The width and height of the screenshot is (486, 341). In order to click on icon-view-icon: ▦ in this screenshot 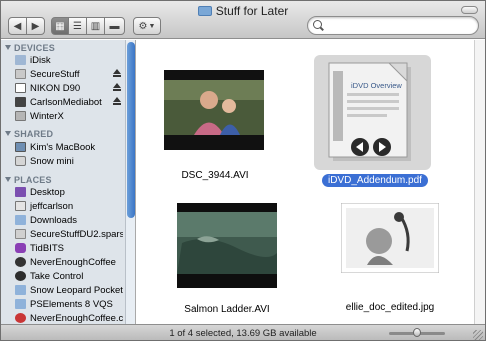, I will do `click(60, 26)`.